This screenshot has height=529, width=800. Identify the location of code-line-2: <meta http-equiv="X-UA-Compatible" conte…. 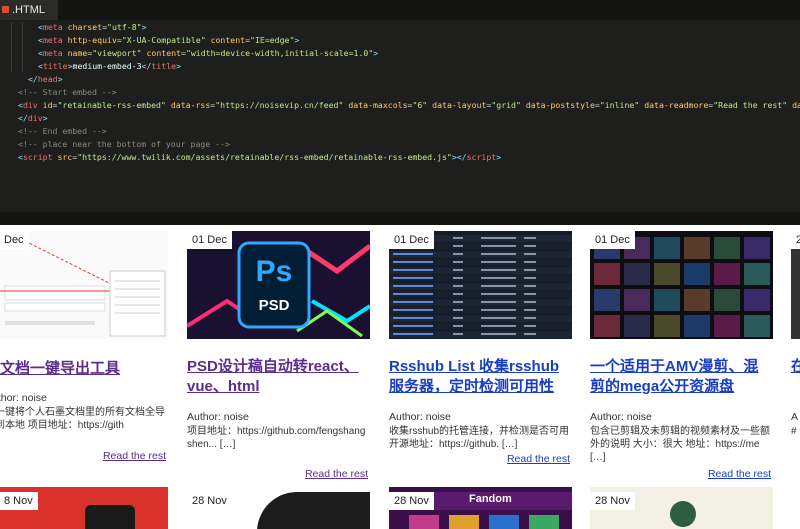
(169, 40).